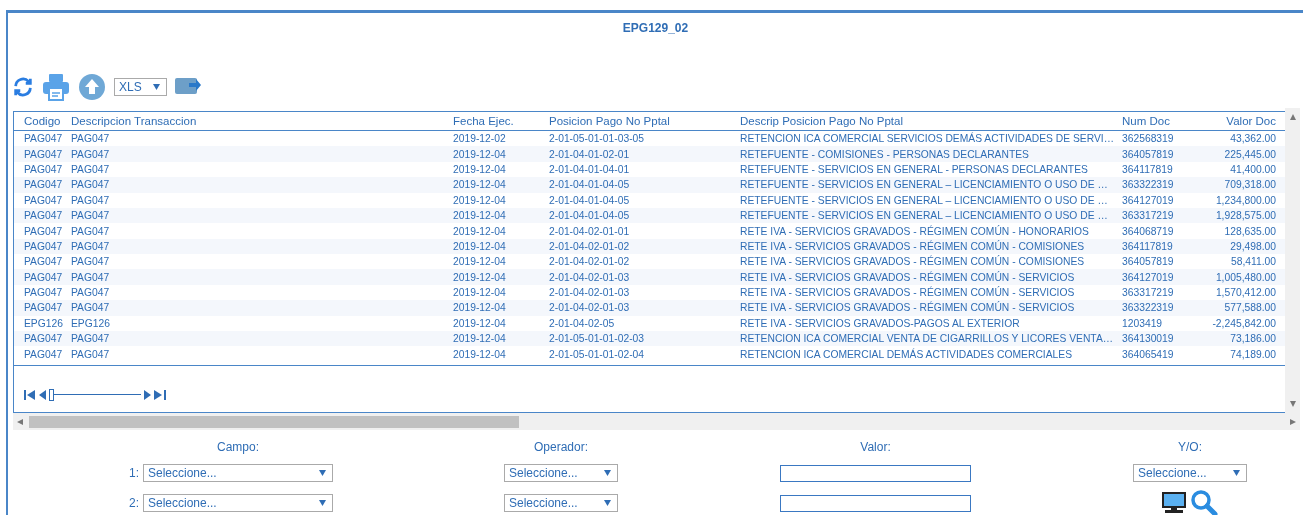  I want to click on table-cell-text: 362568319, so click(1148, 139).